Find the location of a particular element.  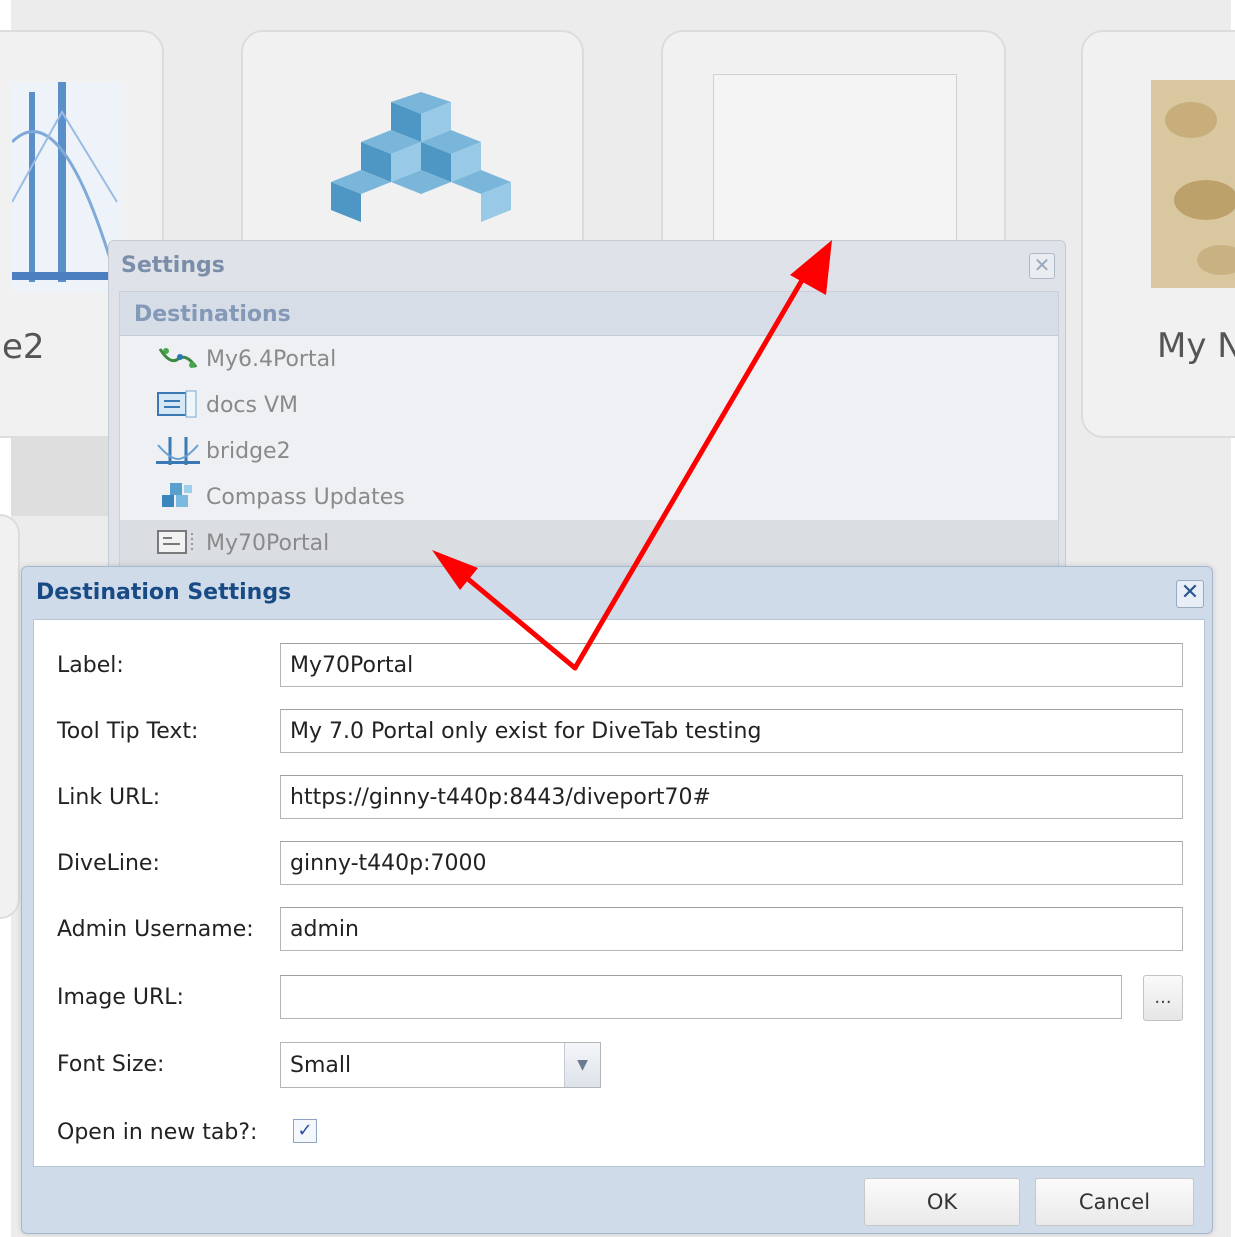

link-url-input is located at coordinates (731, 797).